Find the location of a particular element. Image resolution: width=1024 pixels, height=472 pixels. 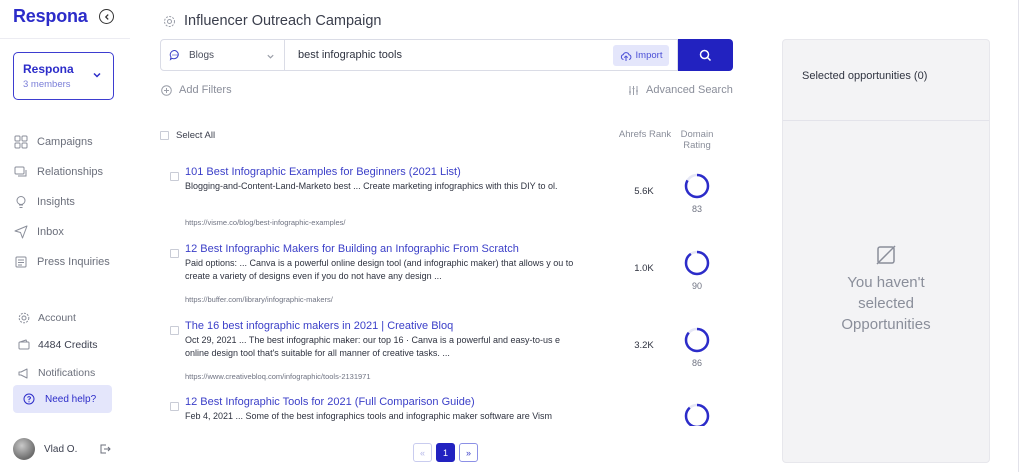

empty-state-text: You haven't selected Opportunities is located at coordinates (886, 303).